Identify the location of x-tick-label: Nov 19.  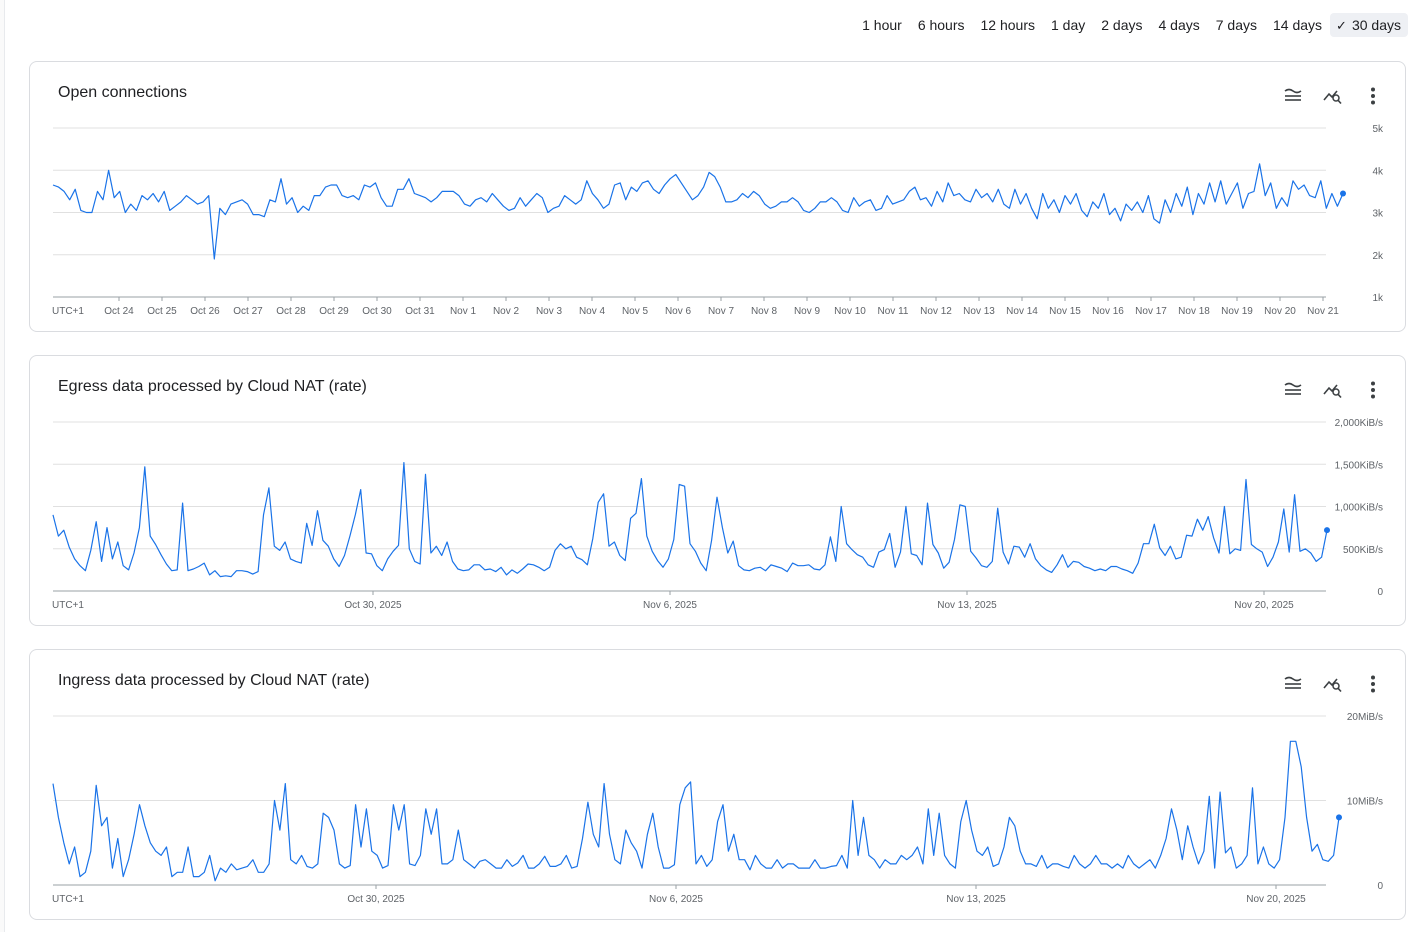
(1237, 311).